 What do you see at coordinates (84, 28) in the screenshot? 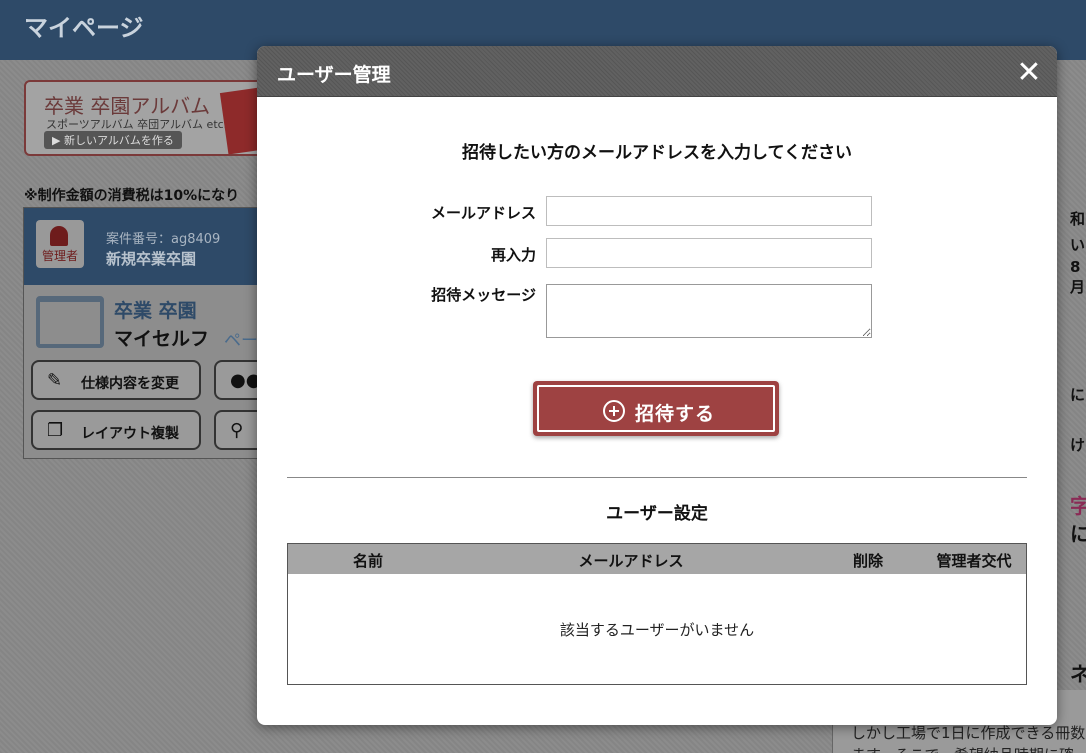
I see `page-title: マイページ` at bounding box center [84, 28].